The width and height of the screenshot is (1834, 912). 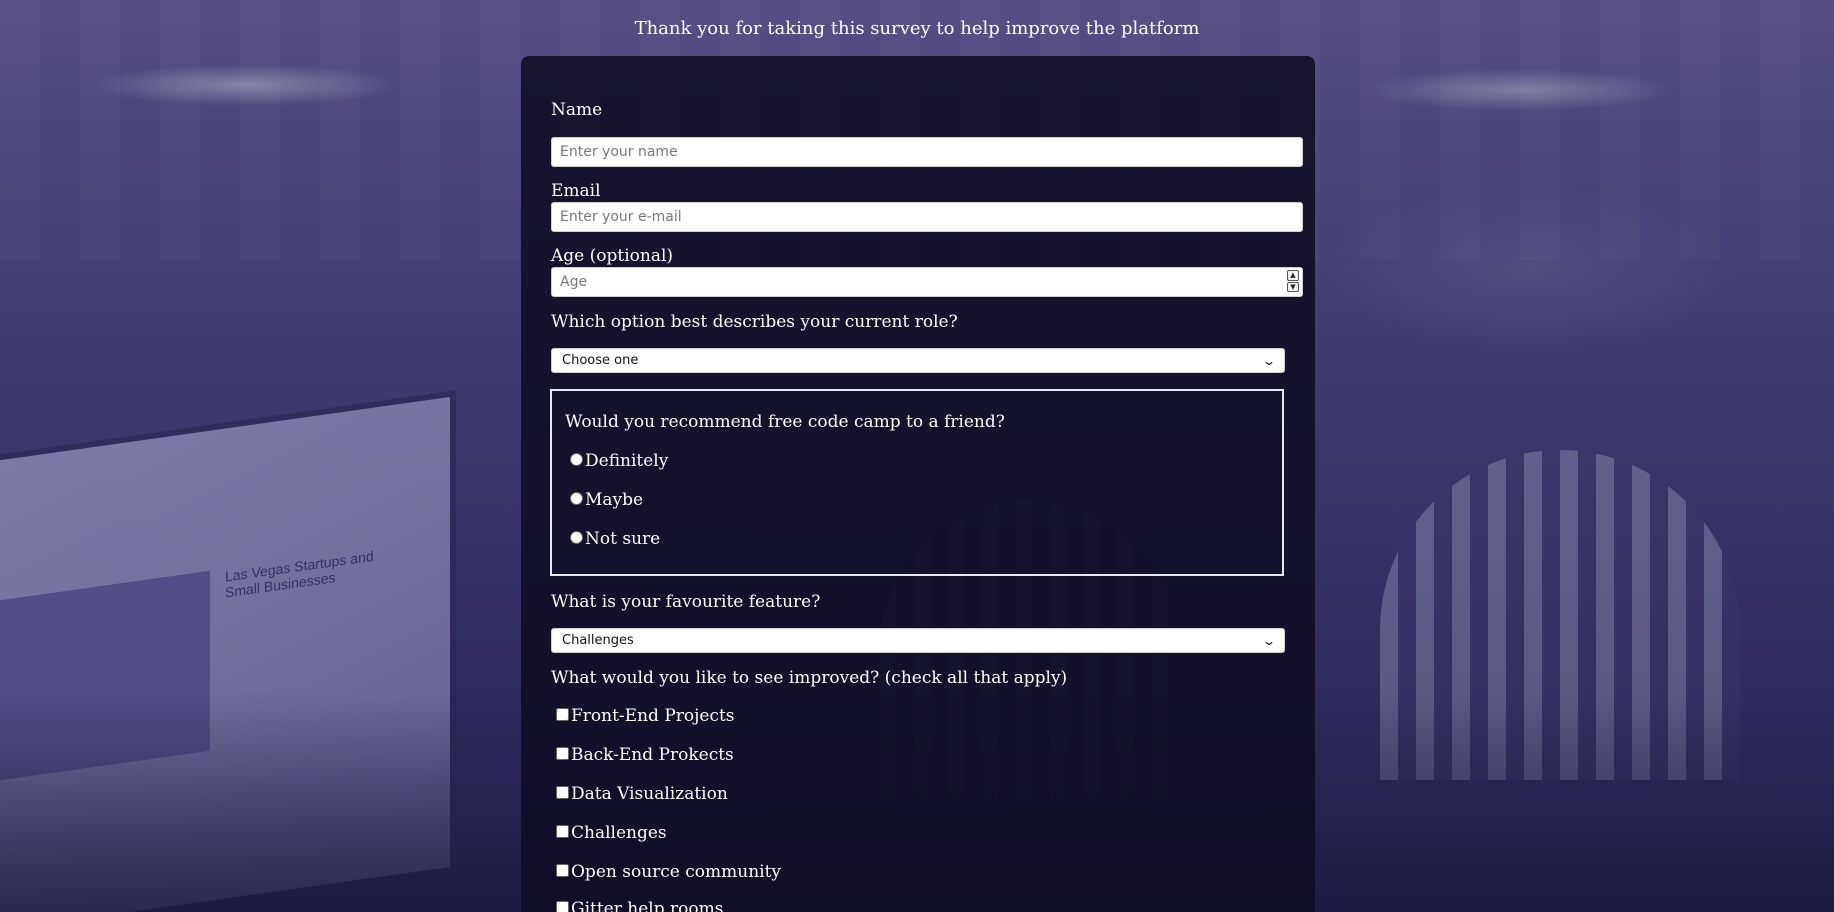 I want to click on radio-option-label: Not sure, so click(x=623, y=539).